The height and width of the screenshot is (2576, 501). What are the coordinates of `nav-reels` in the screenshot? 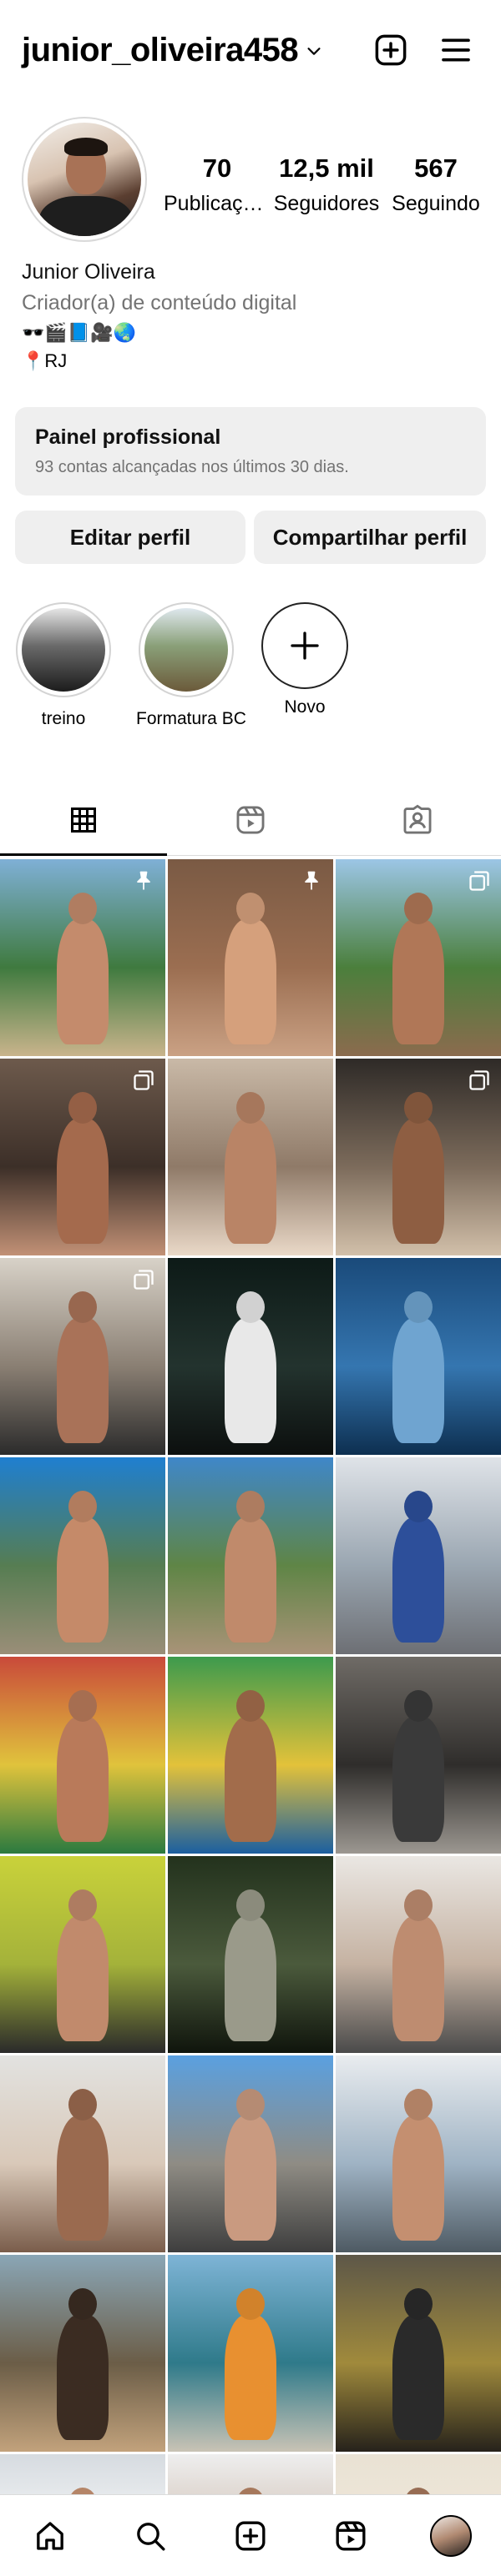 It's located at (351, 2536).